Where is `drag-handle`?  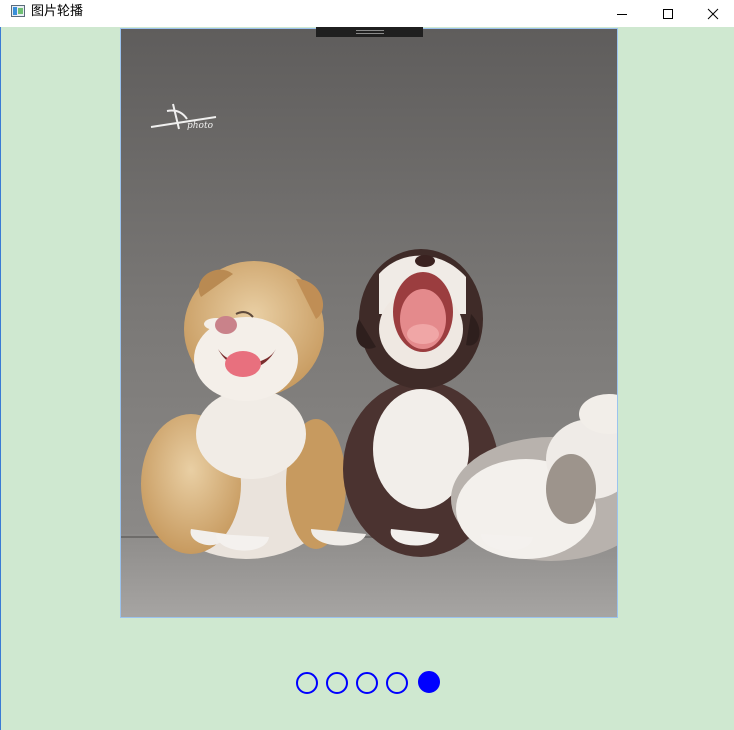
drag-handle is located at coordinates (369, 32).